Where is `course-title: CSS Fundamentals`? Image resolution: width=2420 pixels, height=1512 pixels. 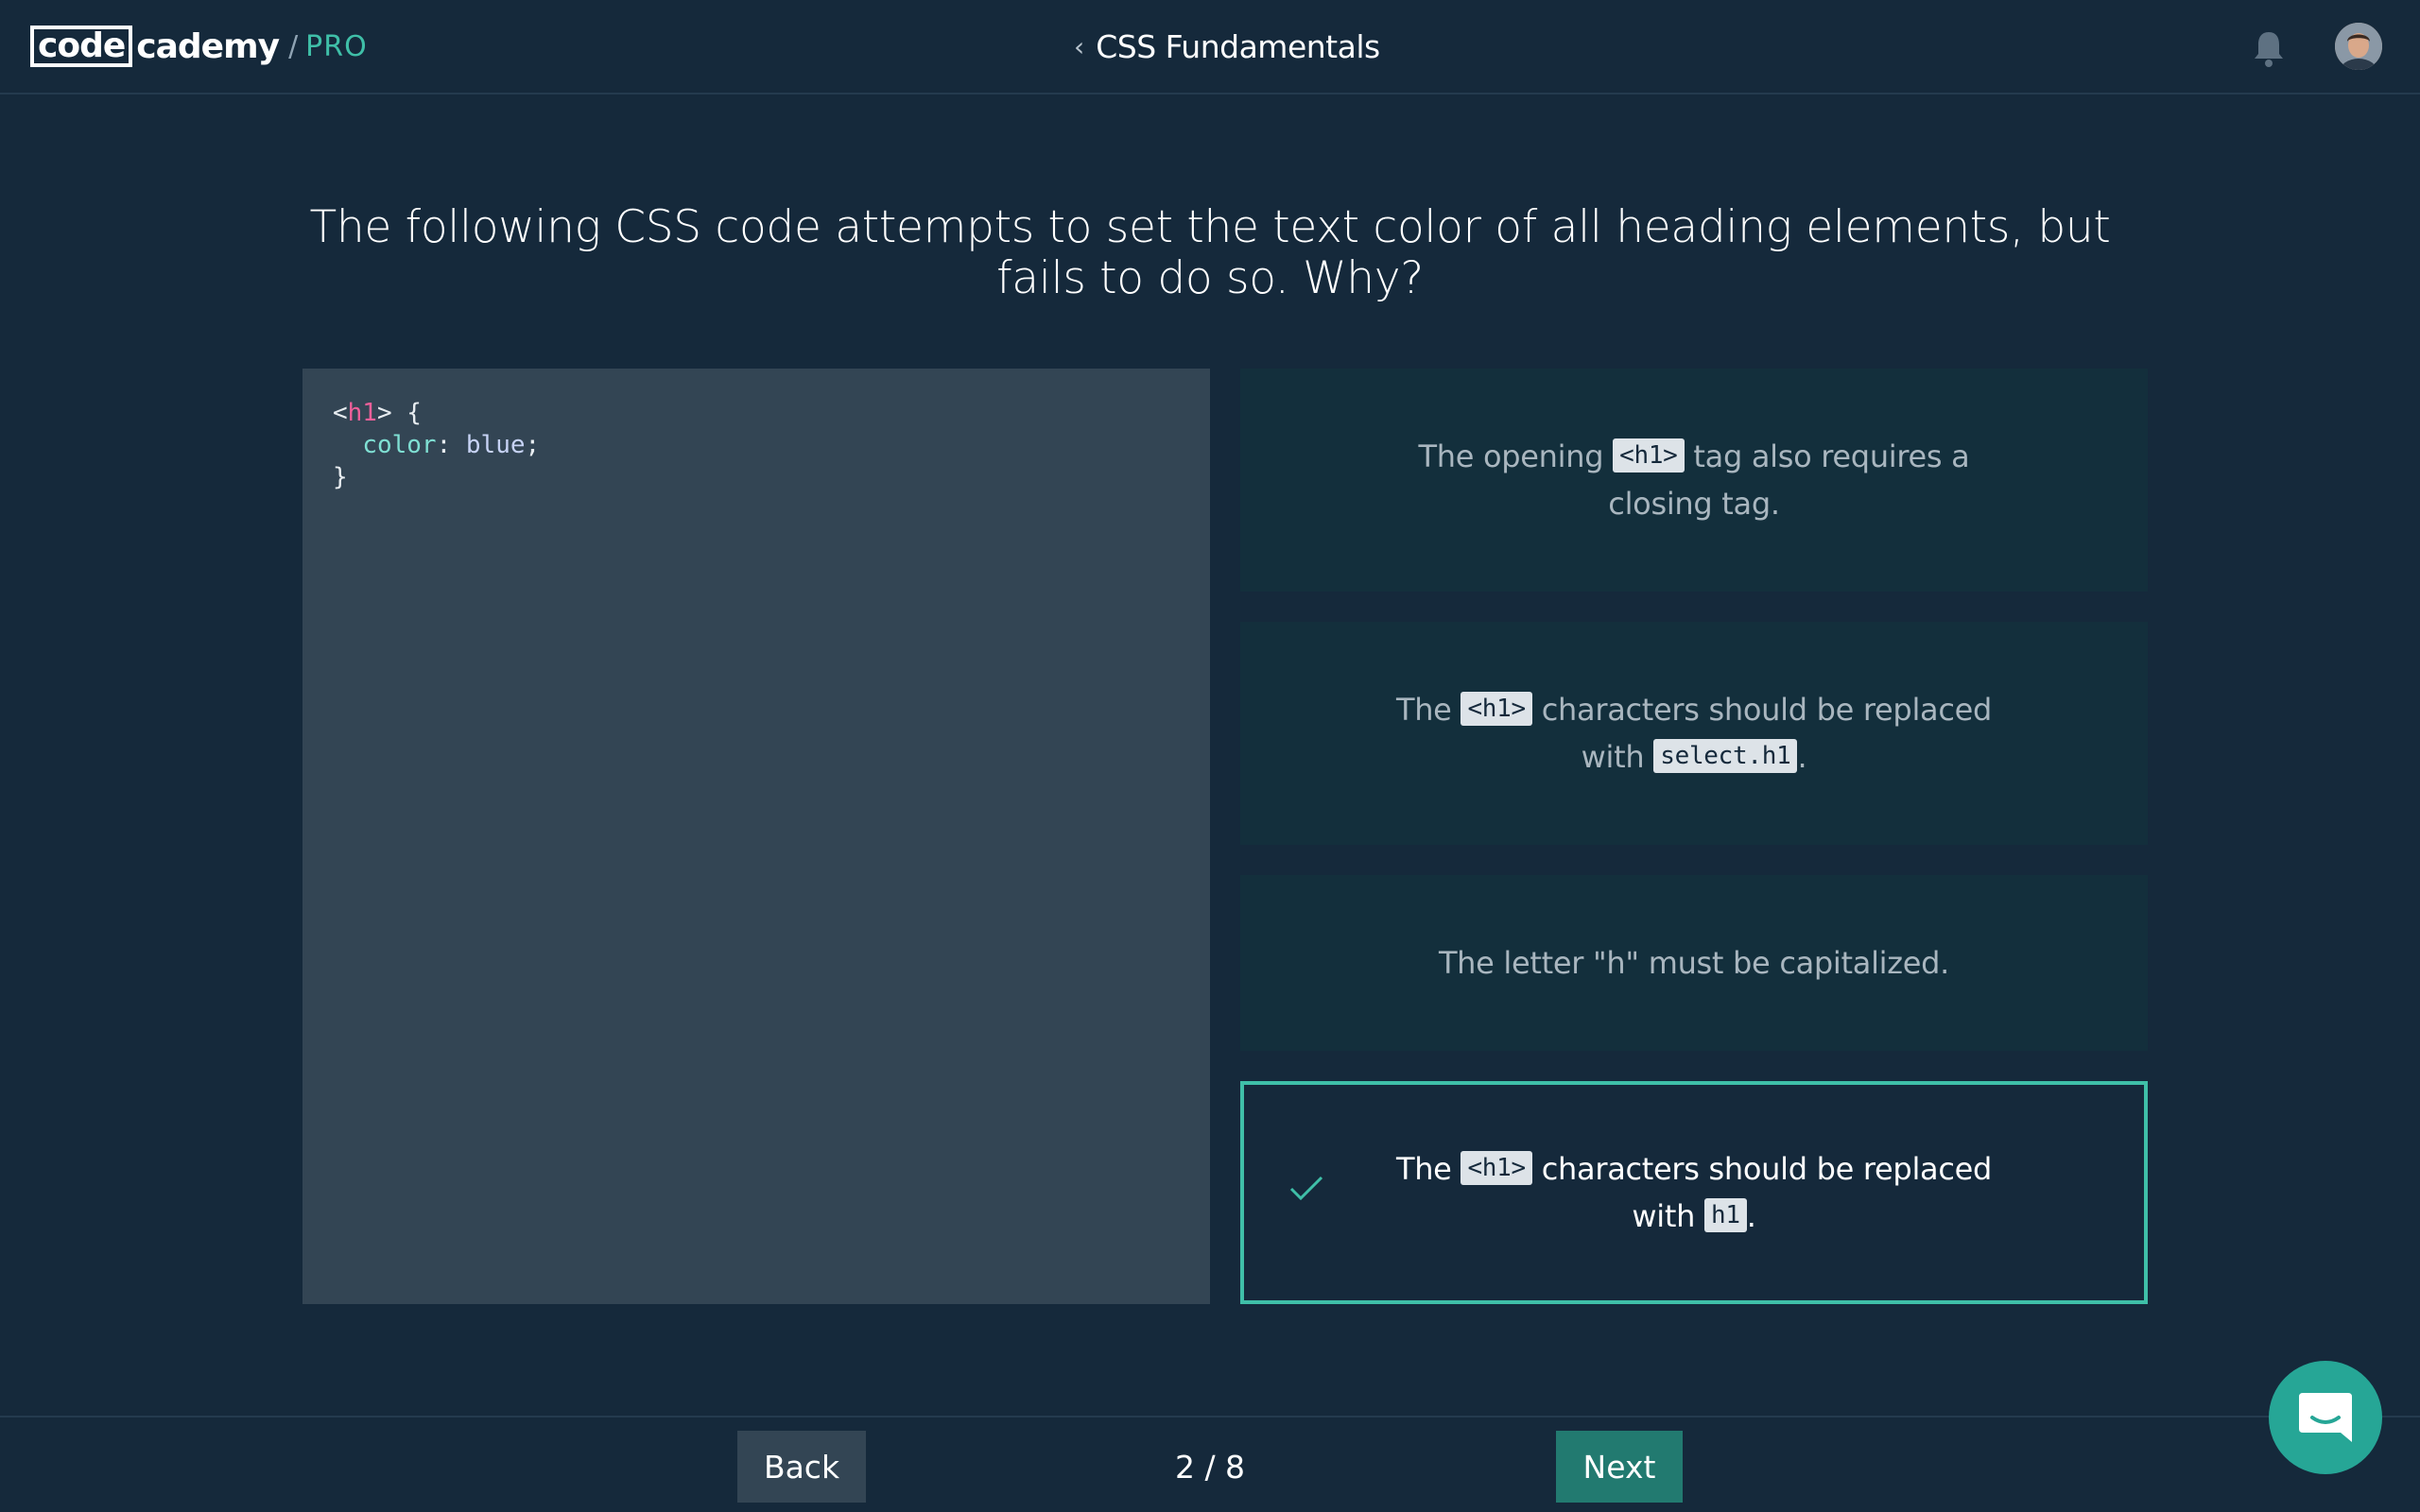 course-title: CSS Fundamentals is located at coordinates (1238, 46).